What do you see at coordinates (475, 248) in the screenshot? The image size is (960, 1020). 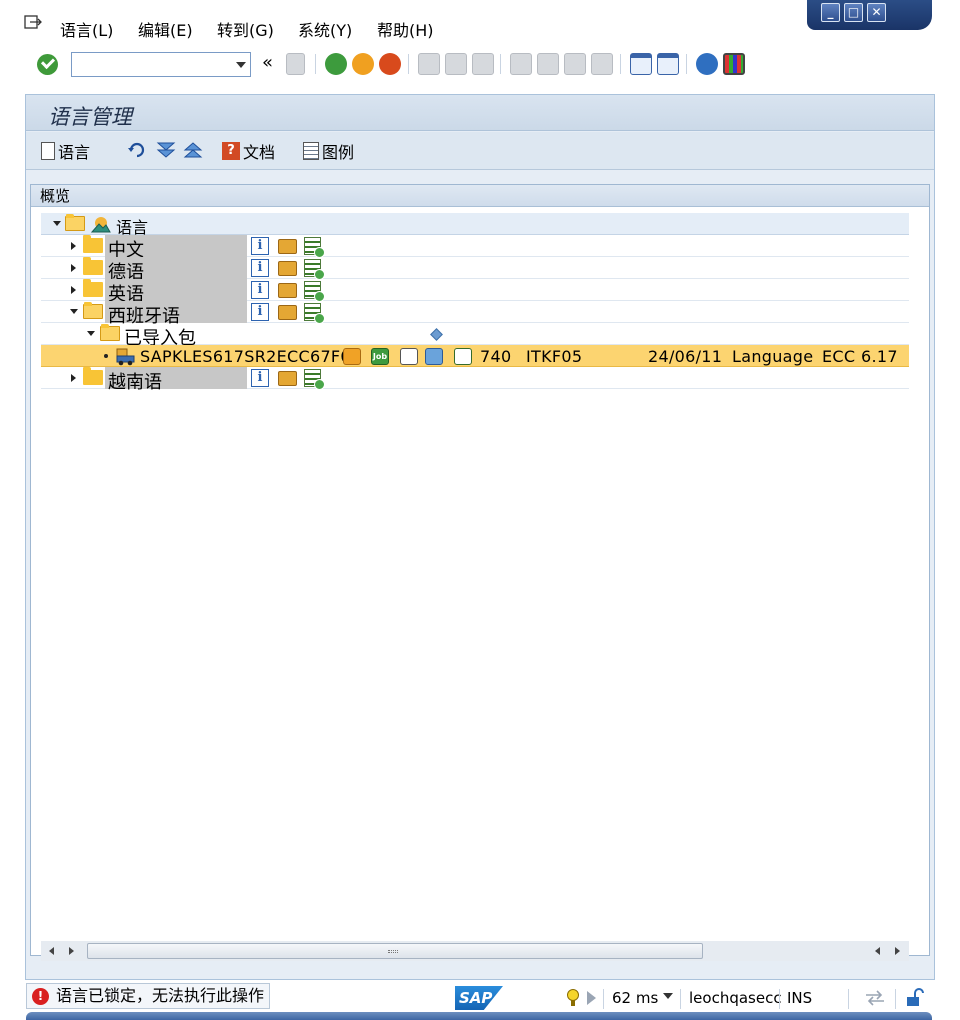 I see `tree-row-chinese: 中文 i` at bounding box center [475, 248].